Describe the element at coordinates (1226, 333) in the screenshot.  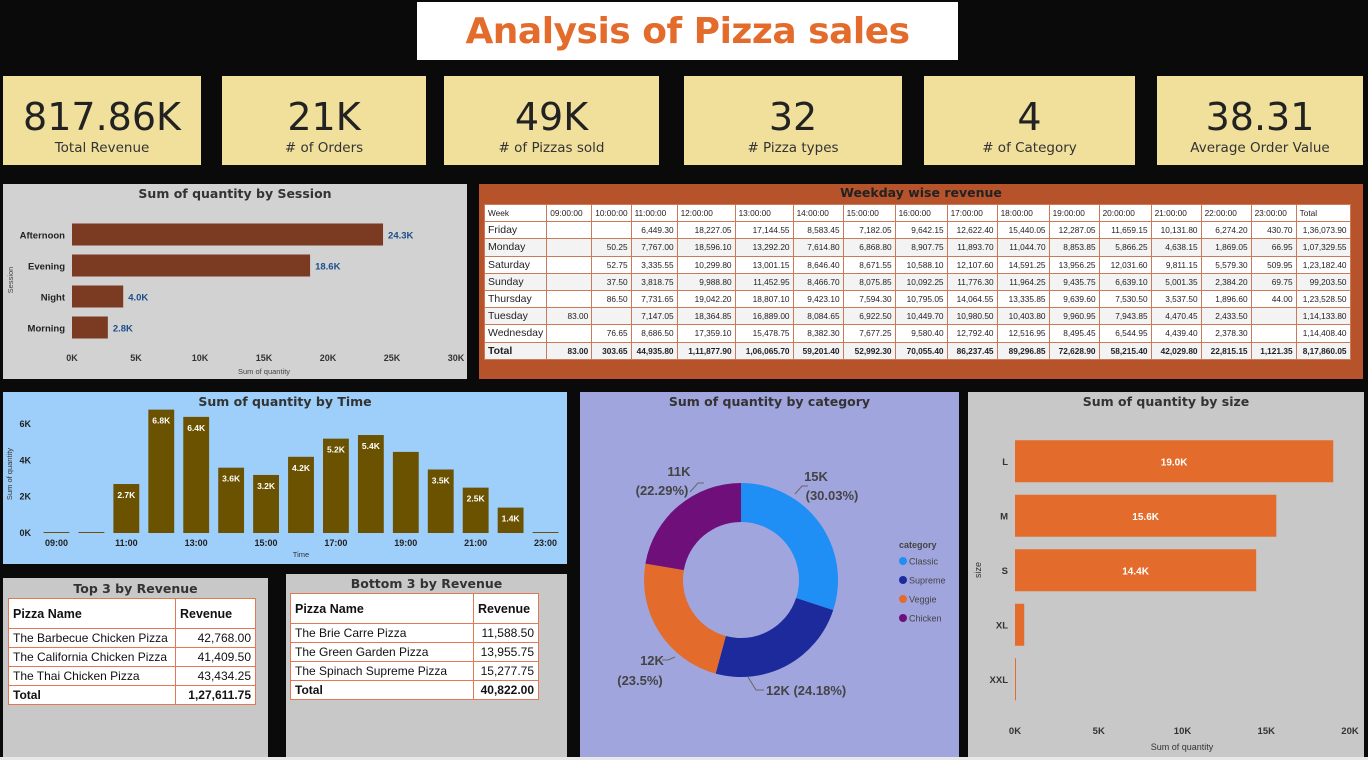
I see `revenue-cell: 2,378.30` at that location.